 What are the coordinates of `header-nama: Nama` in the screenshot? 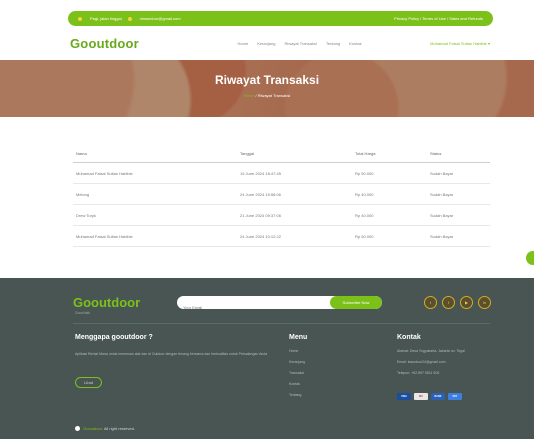 It's located at (81, 153).